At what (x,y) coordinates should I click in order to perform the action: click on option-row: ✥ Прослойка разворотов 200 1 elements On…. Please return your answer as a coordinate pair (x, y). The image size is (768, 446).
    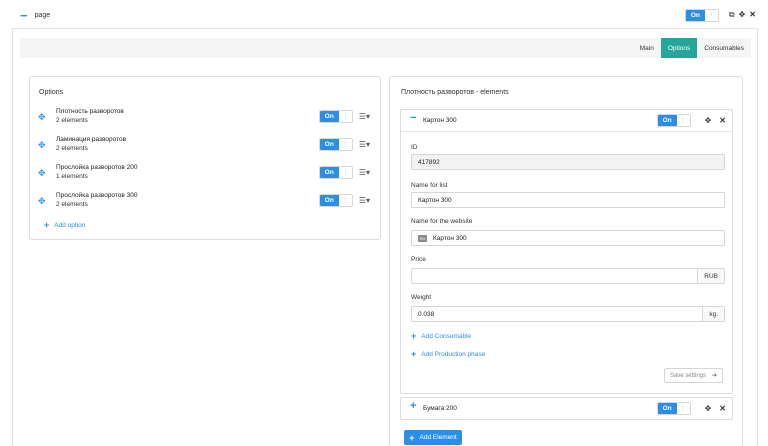
    Looking at the image, I should click on (204, 176).